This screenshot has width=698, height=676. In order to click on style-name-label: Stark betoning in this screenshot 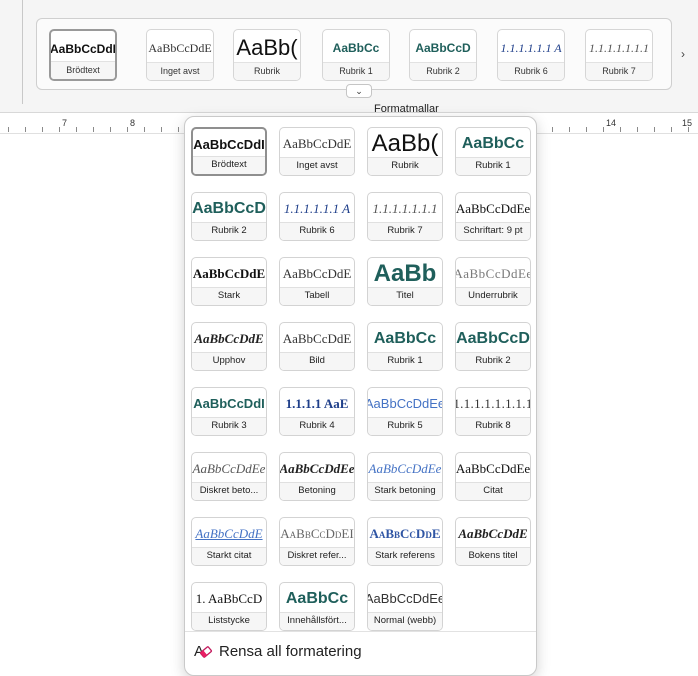, I will do `click(405, 491)`.